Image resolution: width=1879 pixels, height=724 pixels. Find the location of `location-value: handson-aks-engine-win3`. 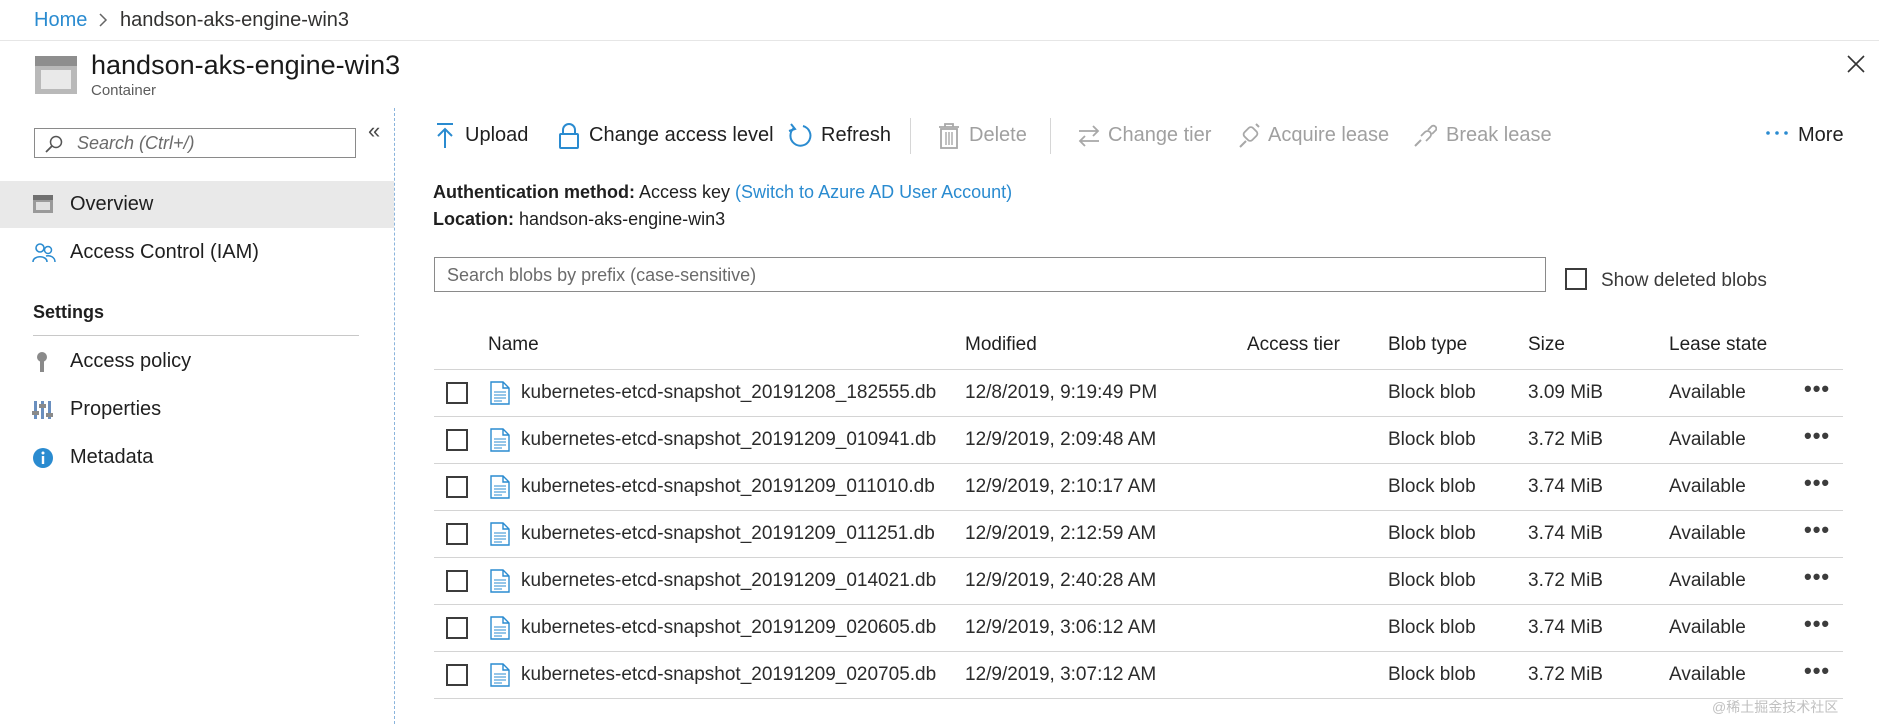

location-value: handson-aks-engine-win3 is located at coordinates (622, 219).